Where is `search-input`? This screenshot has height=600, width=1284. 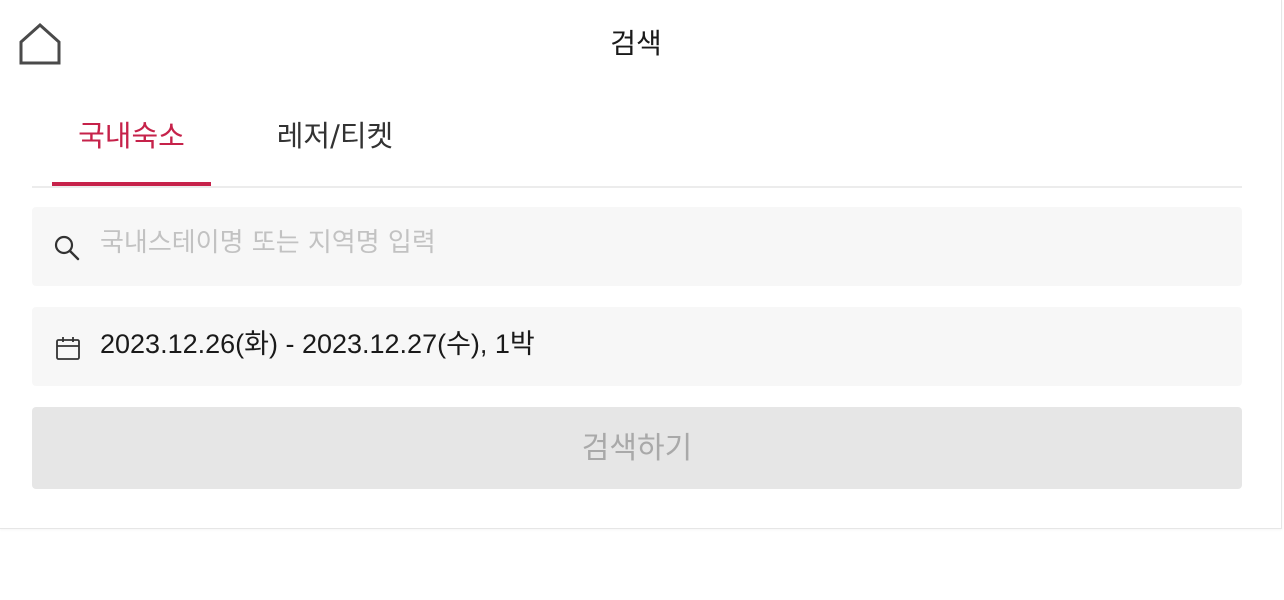 search-input is located at coordinates (650, 243).